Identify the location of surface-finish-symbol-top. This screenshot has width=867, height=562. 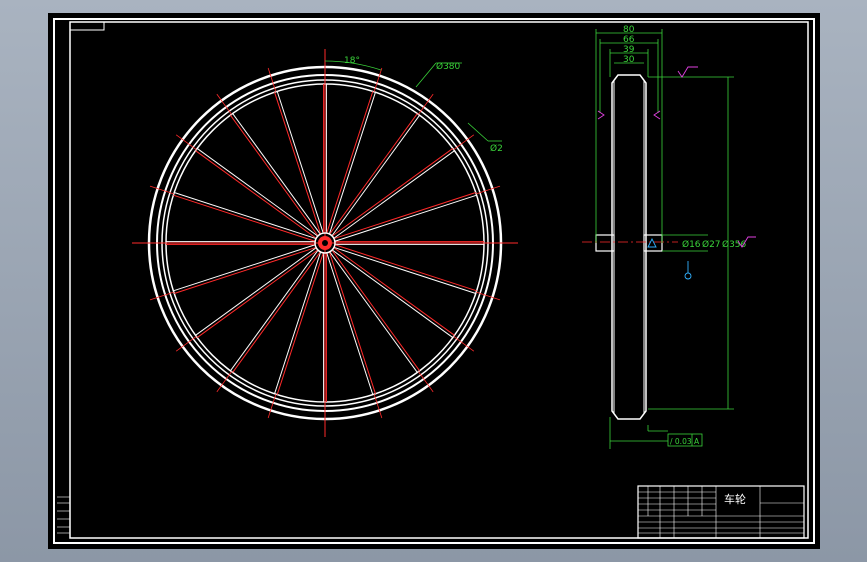
(687, 72).